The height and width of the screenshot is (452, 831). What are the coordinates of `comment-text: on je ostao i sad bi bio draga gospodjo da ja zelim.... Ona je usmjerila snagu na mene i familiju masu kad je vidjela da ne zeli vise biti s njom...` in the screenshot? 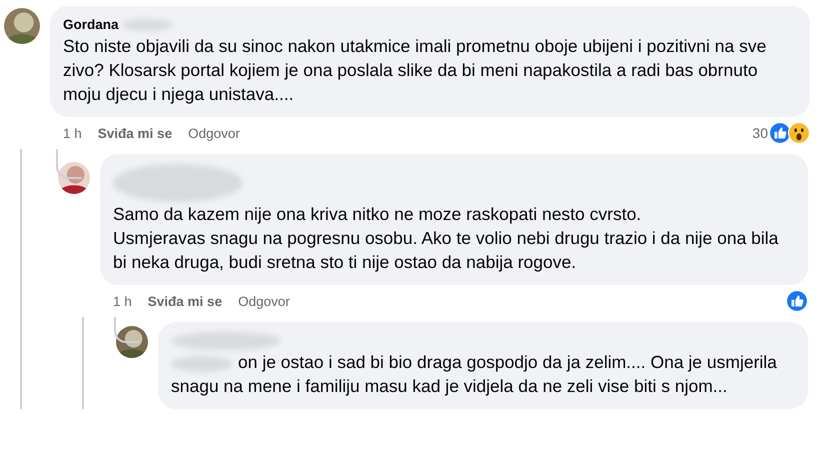 It's located at (474, 374).